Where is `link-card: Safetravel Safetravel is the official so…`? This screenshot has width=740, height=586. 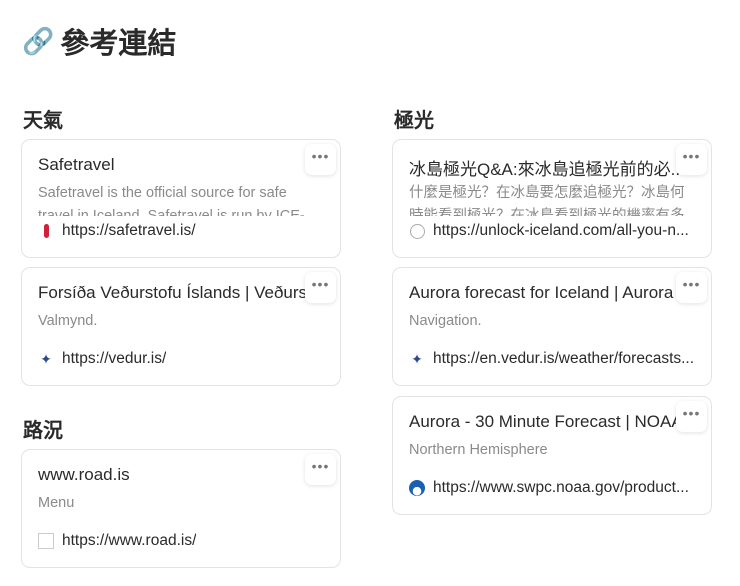
link-card: Safetravel Safetravel is the official so… is located at coordinates (181, 198).